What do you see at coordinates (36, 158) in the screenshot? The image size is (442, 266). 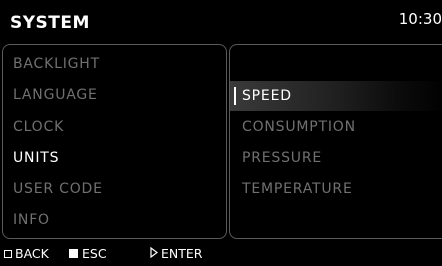 I see `menu-item-units: UNITS` at bounding box center [36, 158].